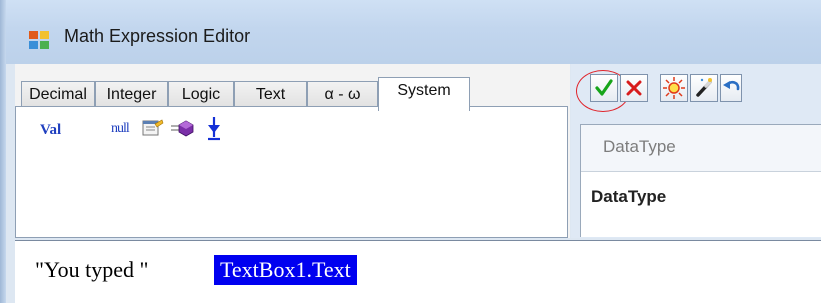  I want to click on tab-alpha-omega: α - ω, so click(342, 94).